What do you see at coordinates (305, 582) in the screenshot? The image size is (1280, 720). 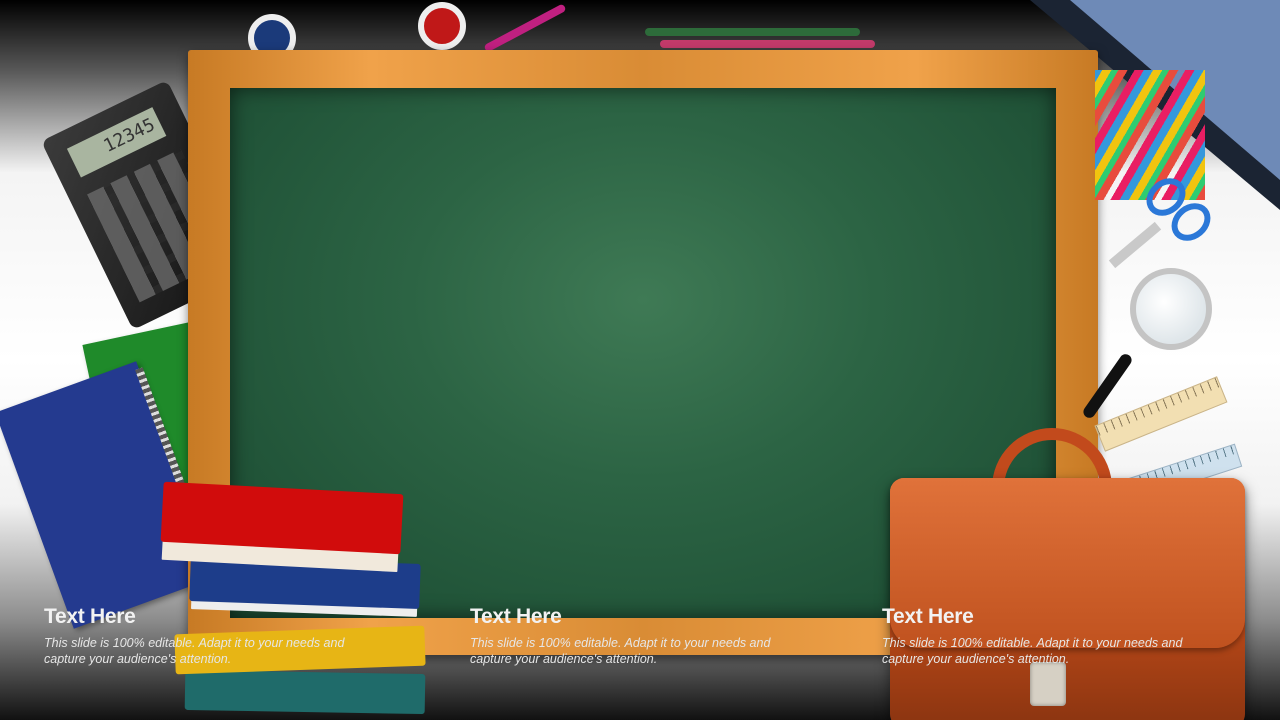 I see `book-blue-icon` at bounding box center [305, 582].